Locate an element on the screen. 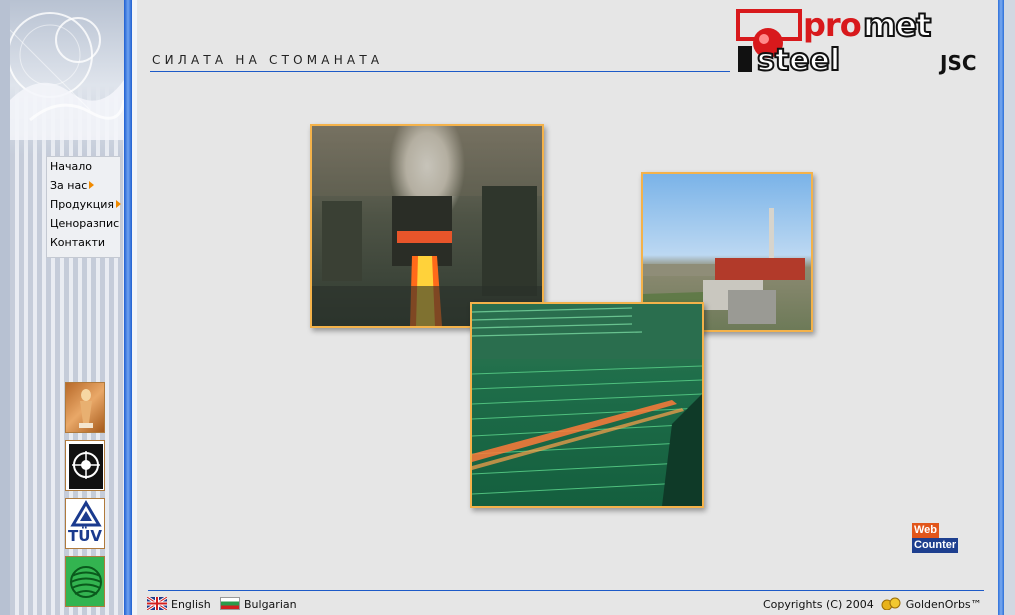  striped-globe-icon is located at coordinates (86, 582).